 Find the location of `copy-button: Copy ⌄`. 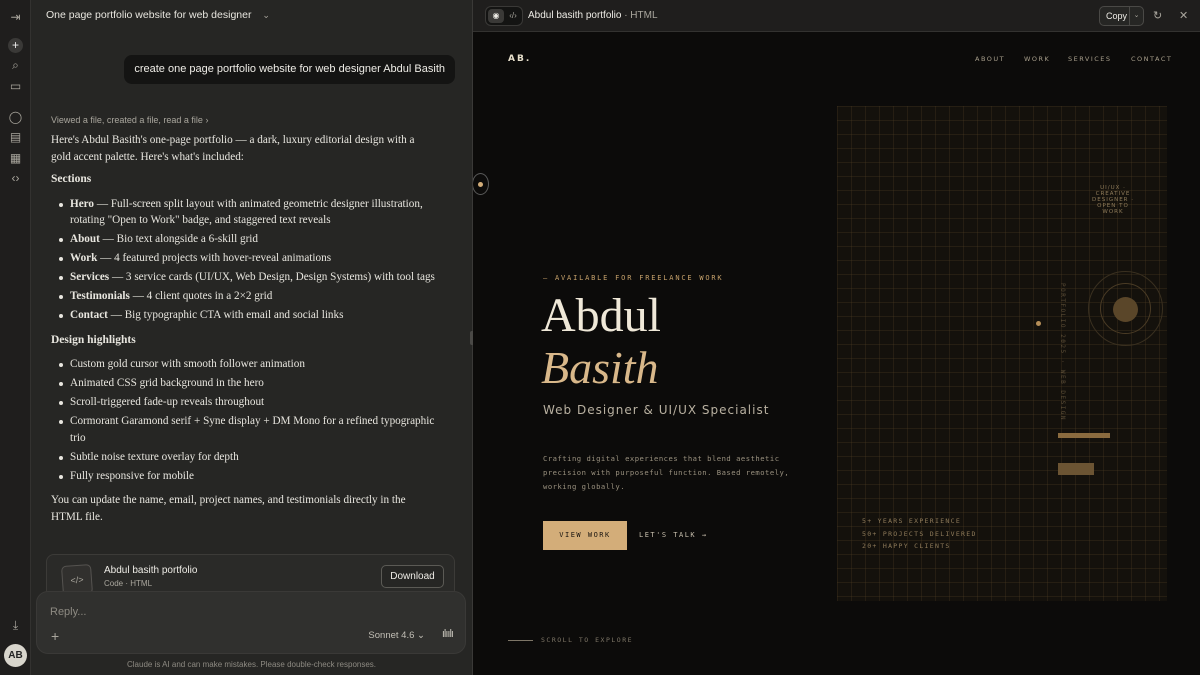

copy-button: Copy ⌄ is located at coordinates (1121, 16).